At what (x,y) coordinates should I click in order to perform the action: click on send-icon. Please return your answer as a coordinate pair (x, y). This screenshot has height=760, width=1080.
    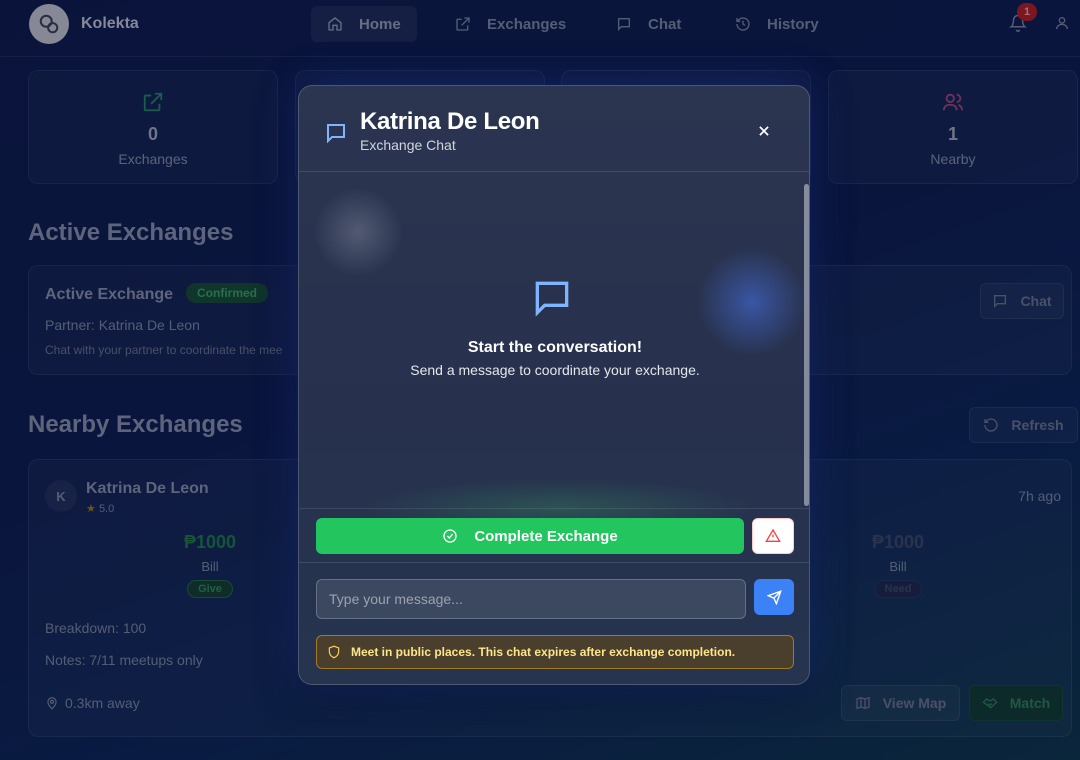
    Looking at the image, I should click on (774, 597).